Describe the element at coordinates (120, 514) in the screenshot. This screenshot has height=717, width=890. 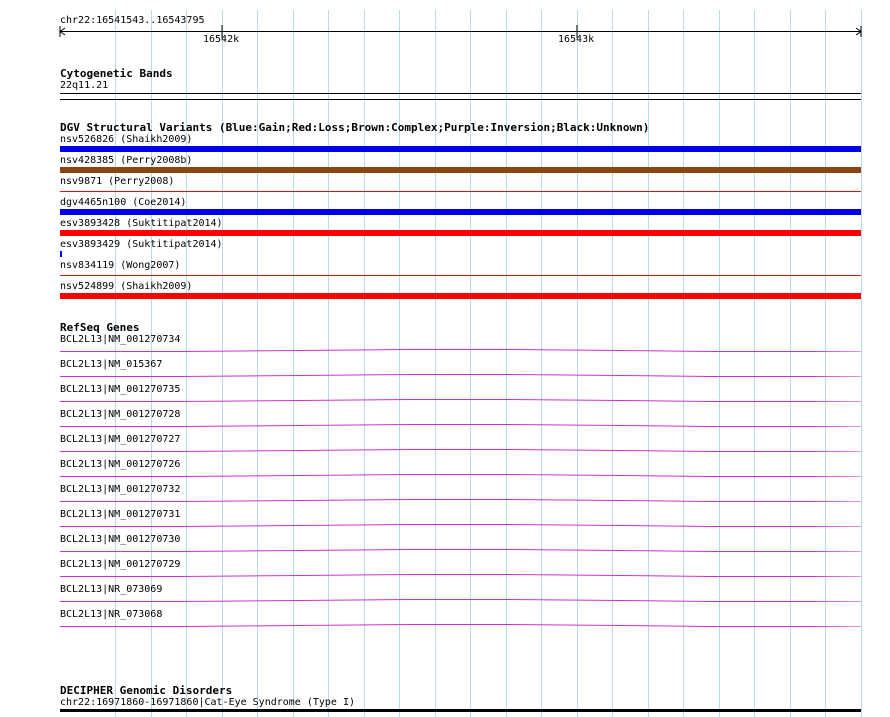
I see `gene-label: BCL2L13|NM_001270731` at that location.